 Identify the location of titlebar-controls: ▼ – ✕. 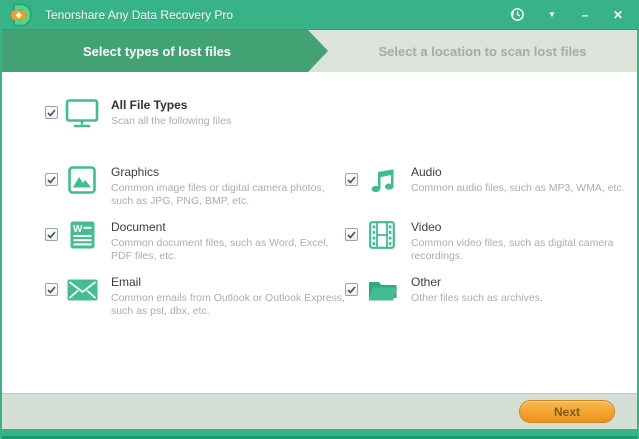
(567, 14).